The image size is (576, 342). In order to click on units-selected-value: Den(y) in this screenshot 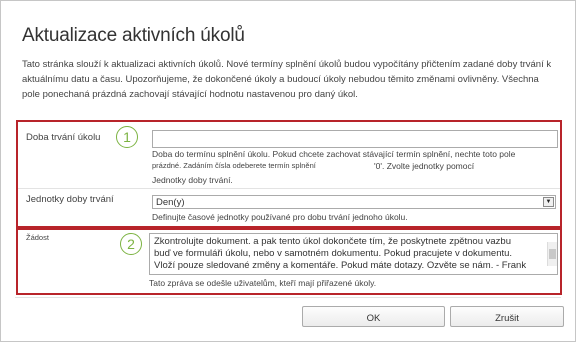, I will do `click(170, 202)`.